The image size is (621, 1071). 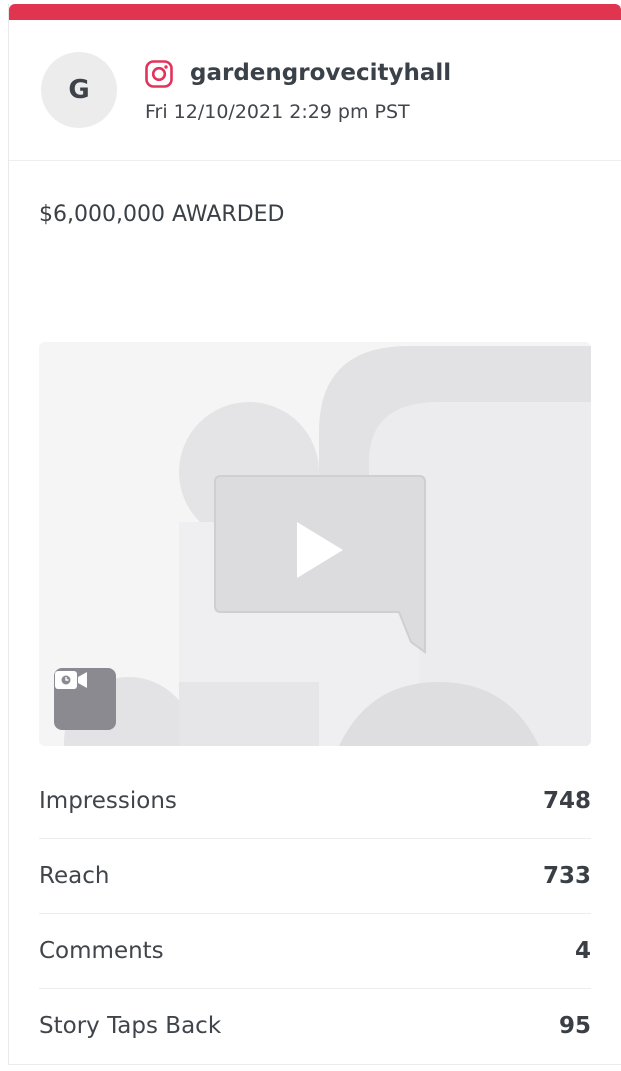 I want to click on stat-row-impressions: Impressions 748, so click(x=315, y=801).